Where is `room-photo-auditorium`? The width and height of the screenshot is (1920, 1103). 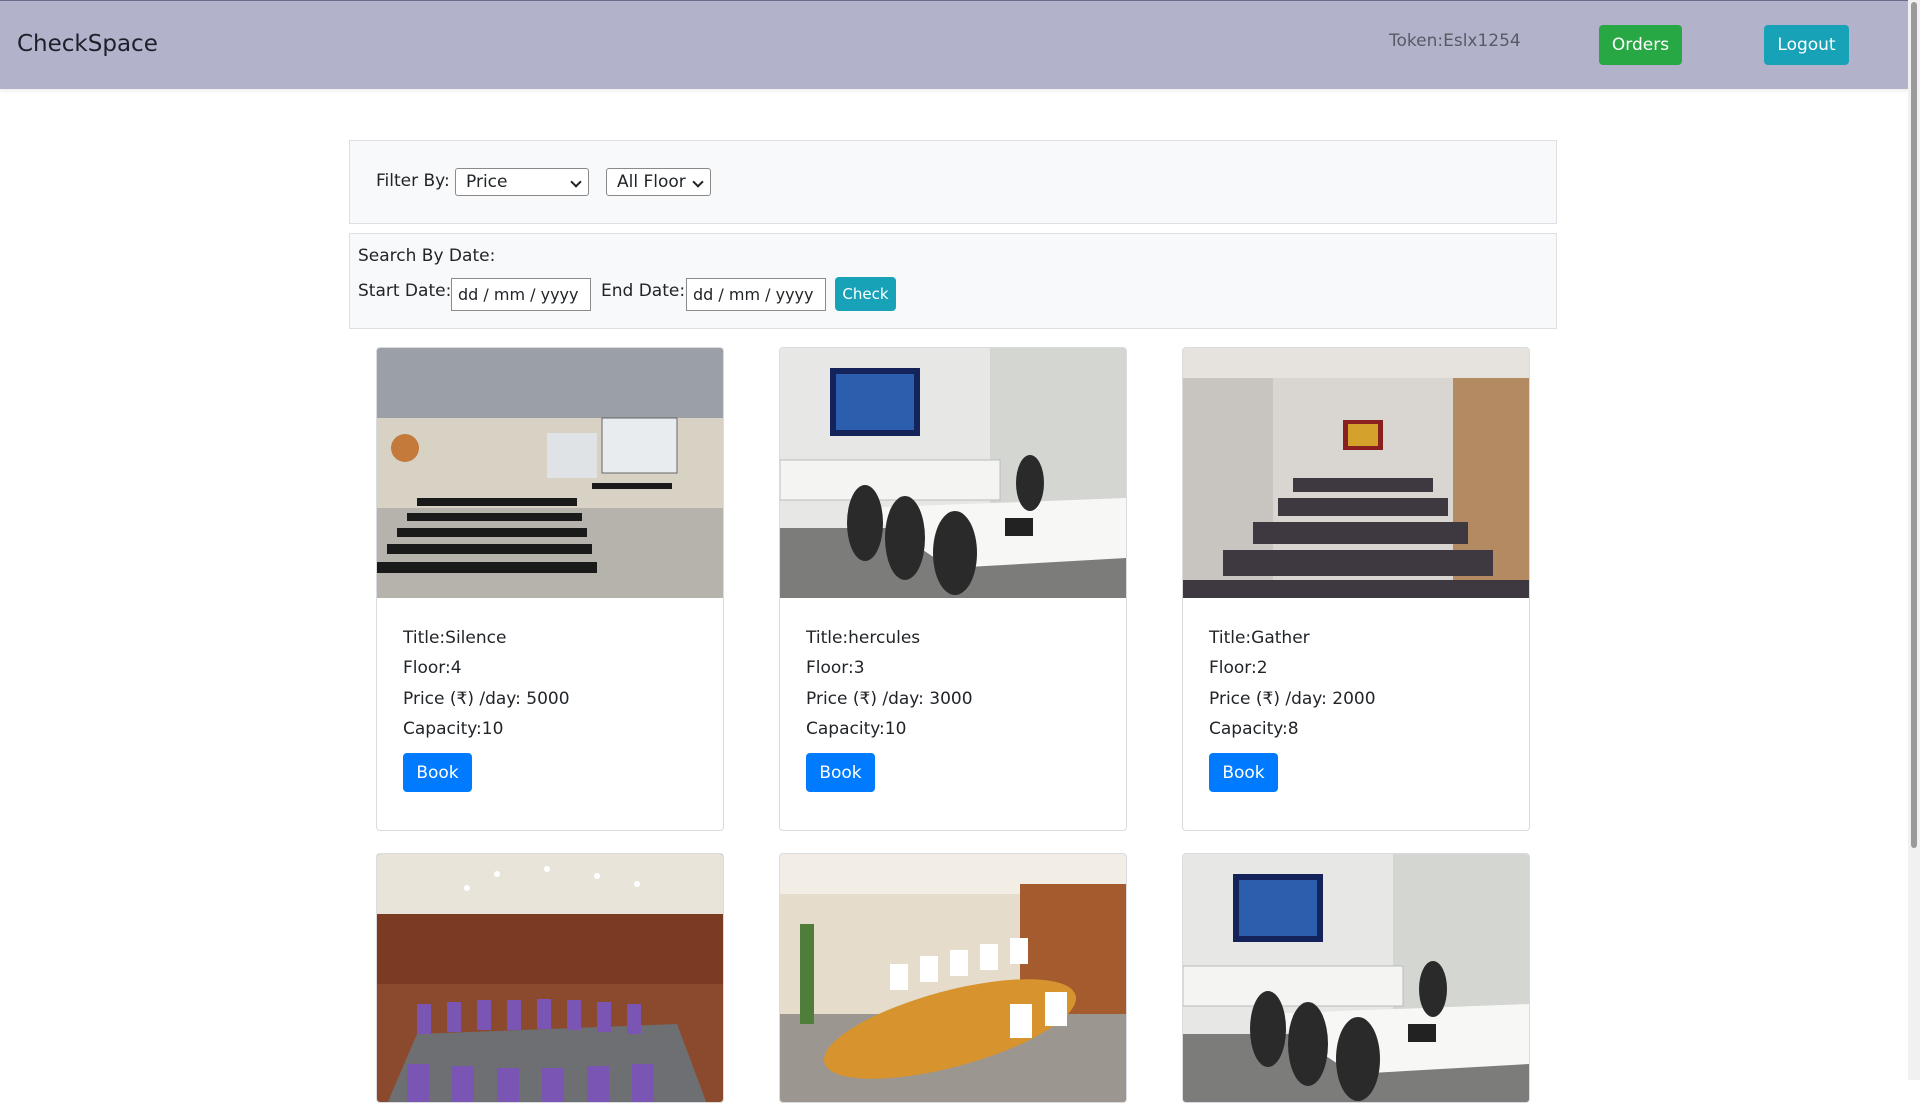
room-photo-auditorium is located at coordinates (550, 473).